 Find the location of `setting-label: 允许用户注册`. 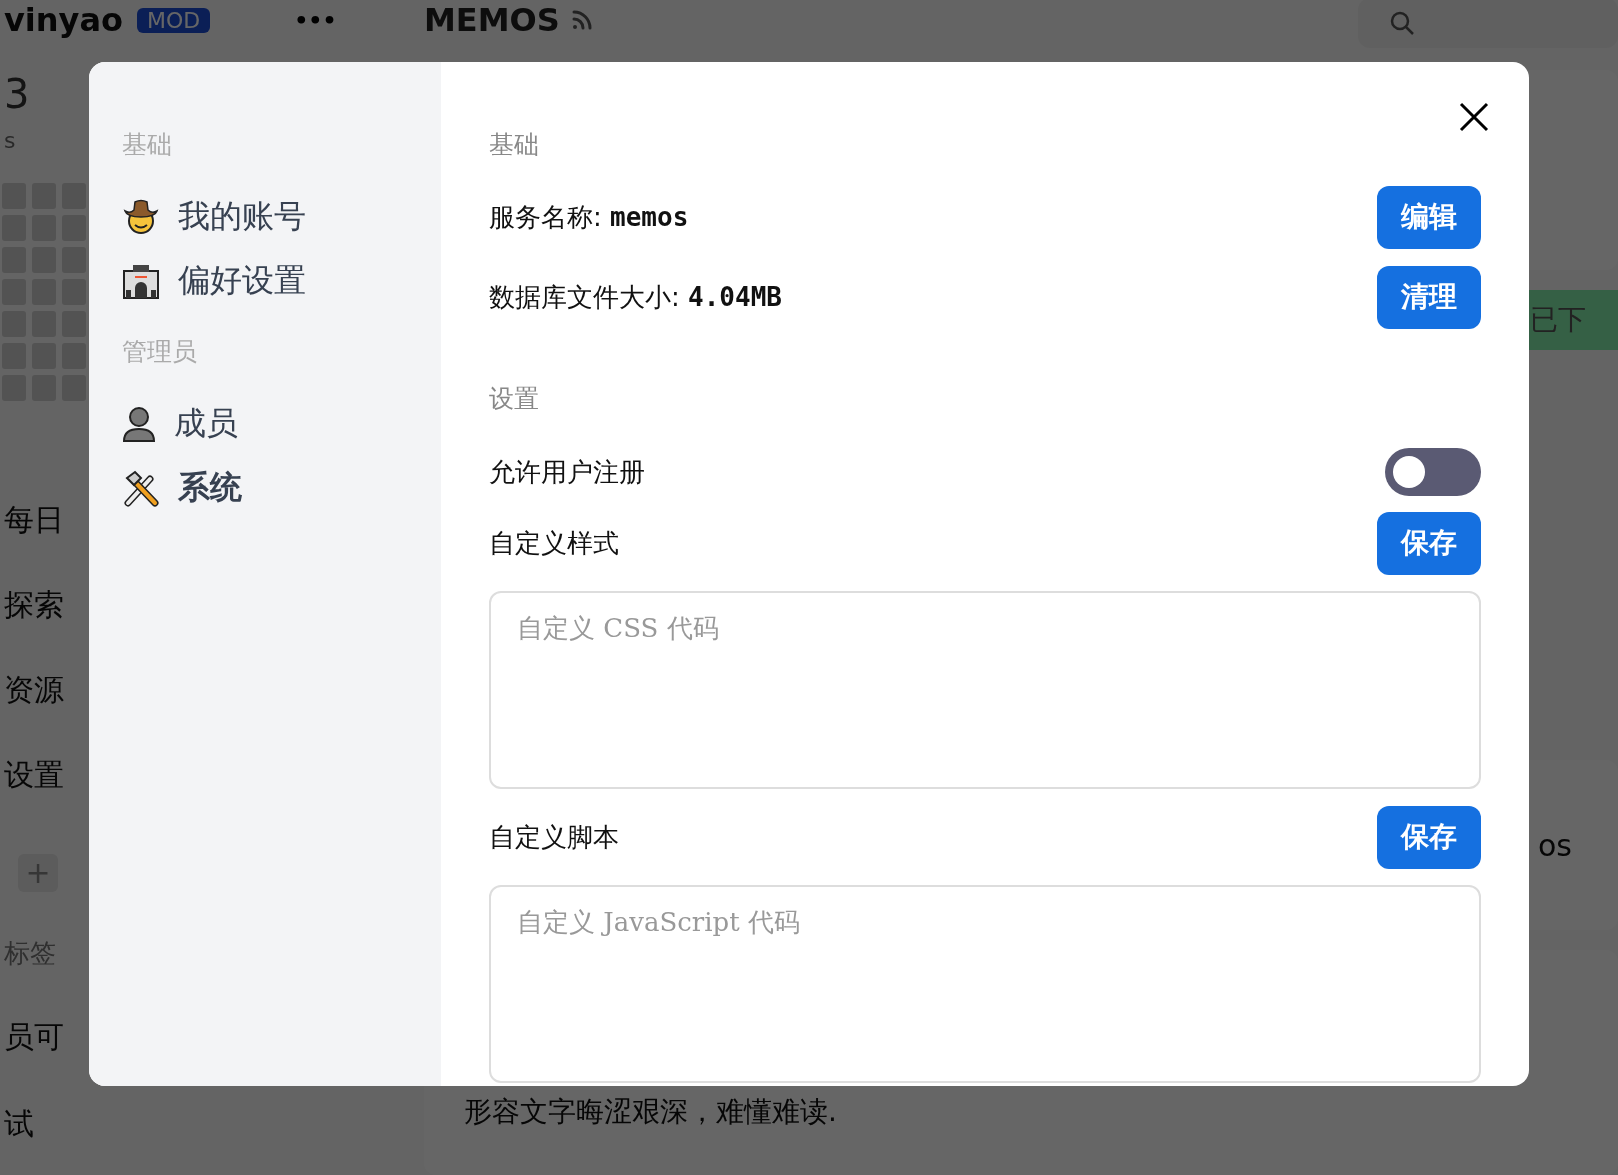

setting-label: 允许用户注册 is located at coordinates (567, 472).